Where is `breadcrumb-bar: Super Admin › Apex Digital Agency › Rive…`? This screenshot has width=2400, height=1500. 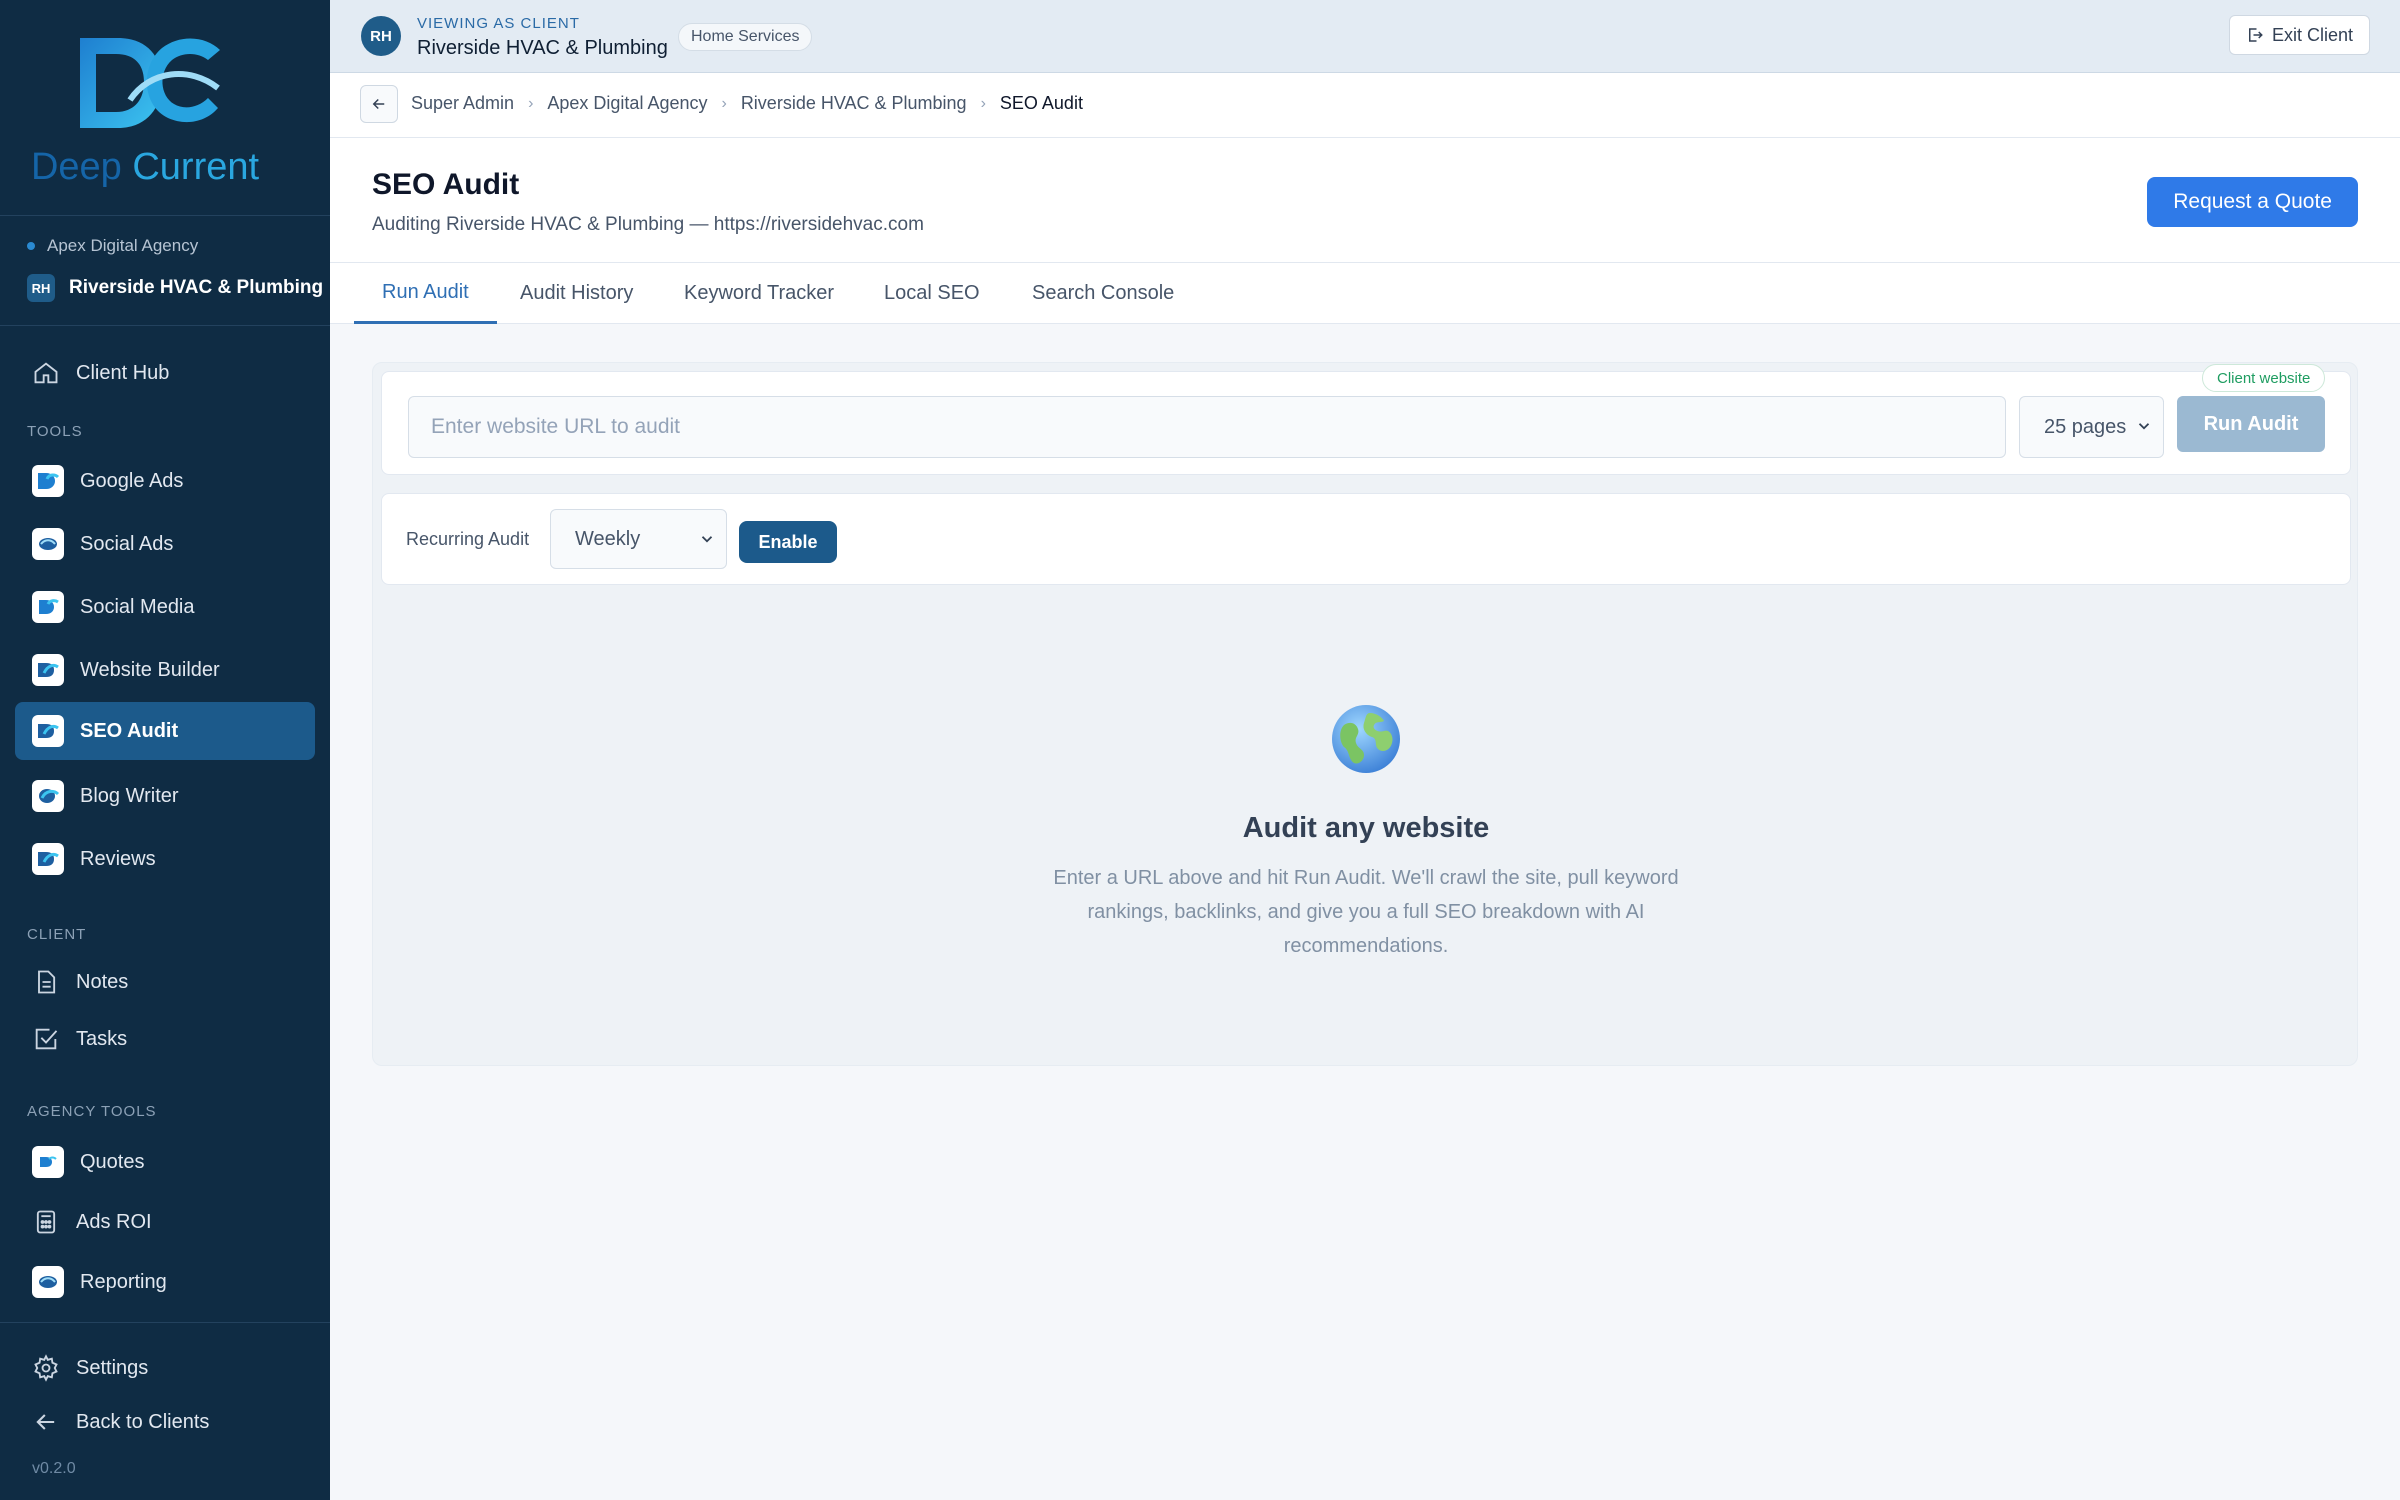
breadcrumb-bar: Super Admin › Apex Digital Agency › Rive… is located at coordinates (1365, 105).